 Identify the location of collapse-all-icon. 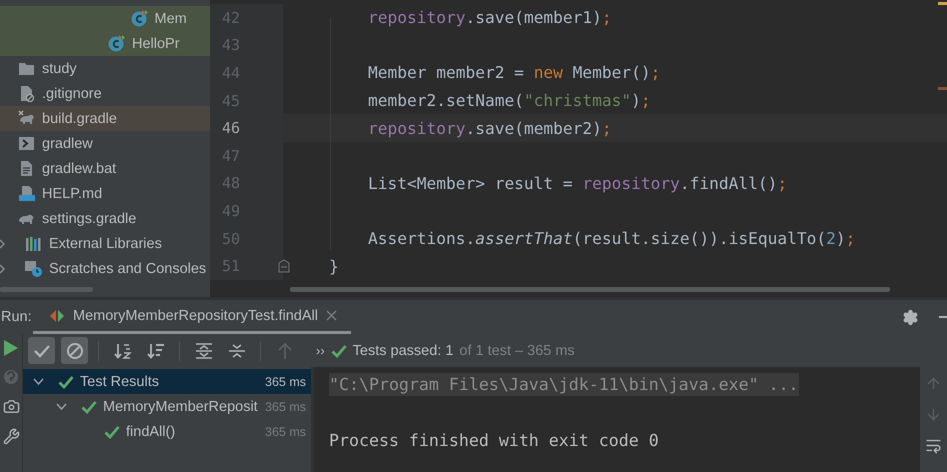
(237, 351).